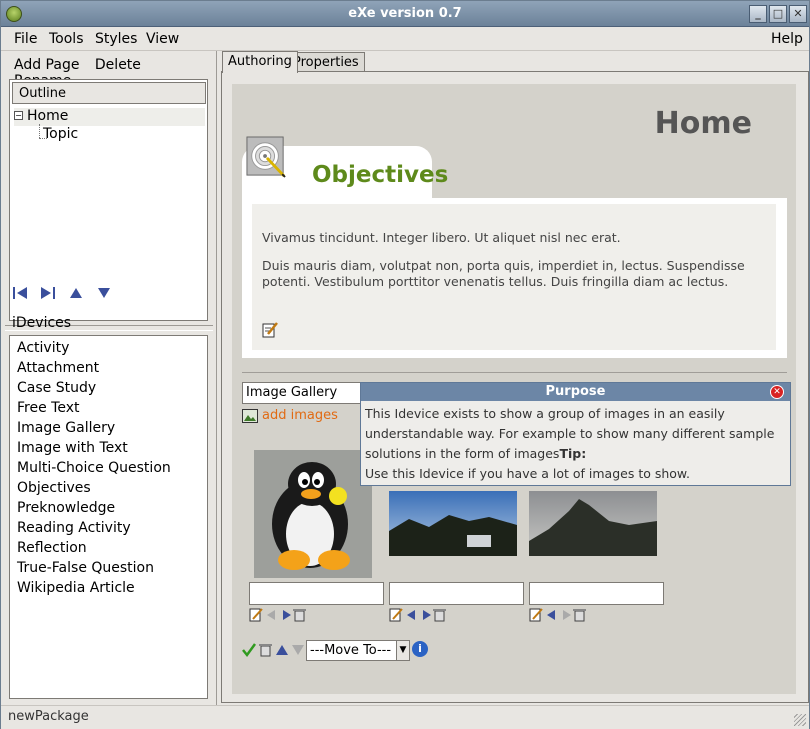 The image size is (810, 729). Describe the element at coordinates (402, 650) in the screenshot. I see `chevron-down-icon: ▼` at that location.